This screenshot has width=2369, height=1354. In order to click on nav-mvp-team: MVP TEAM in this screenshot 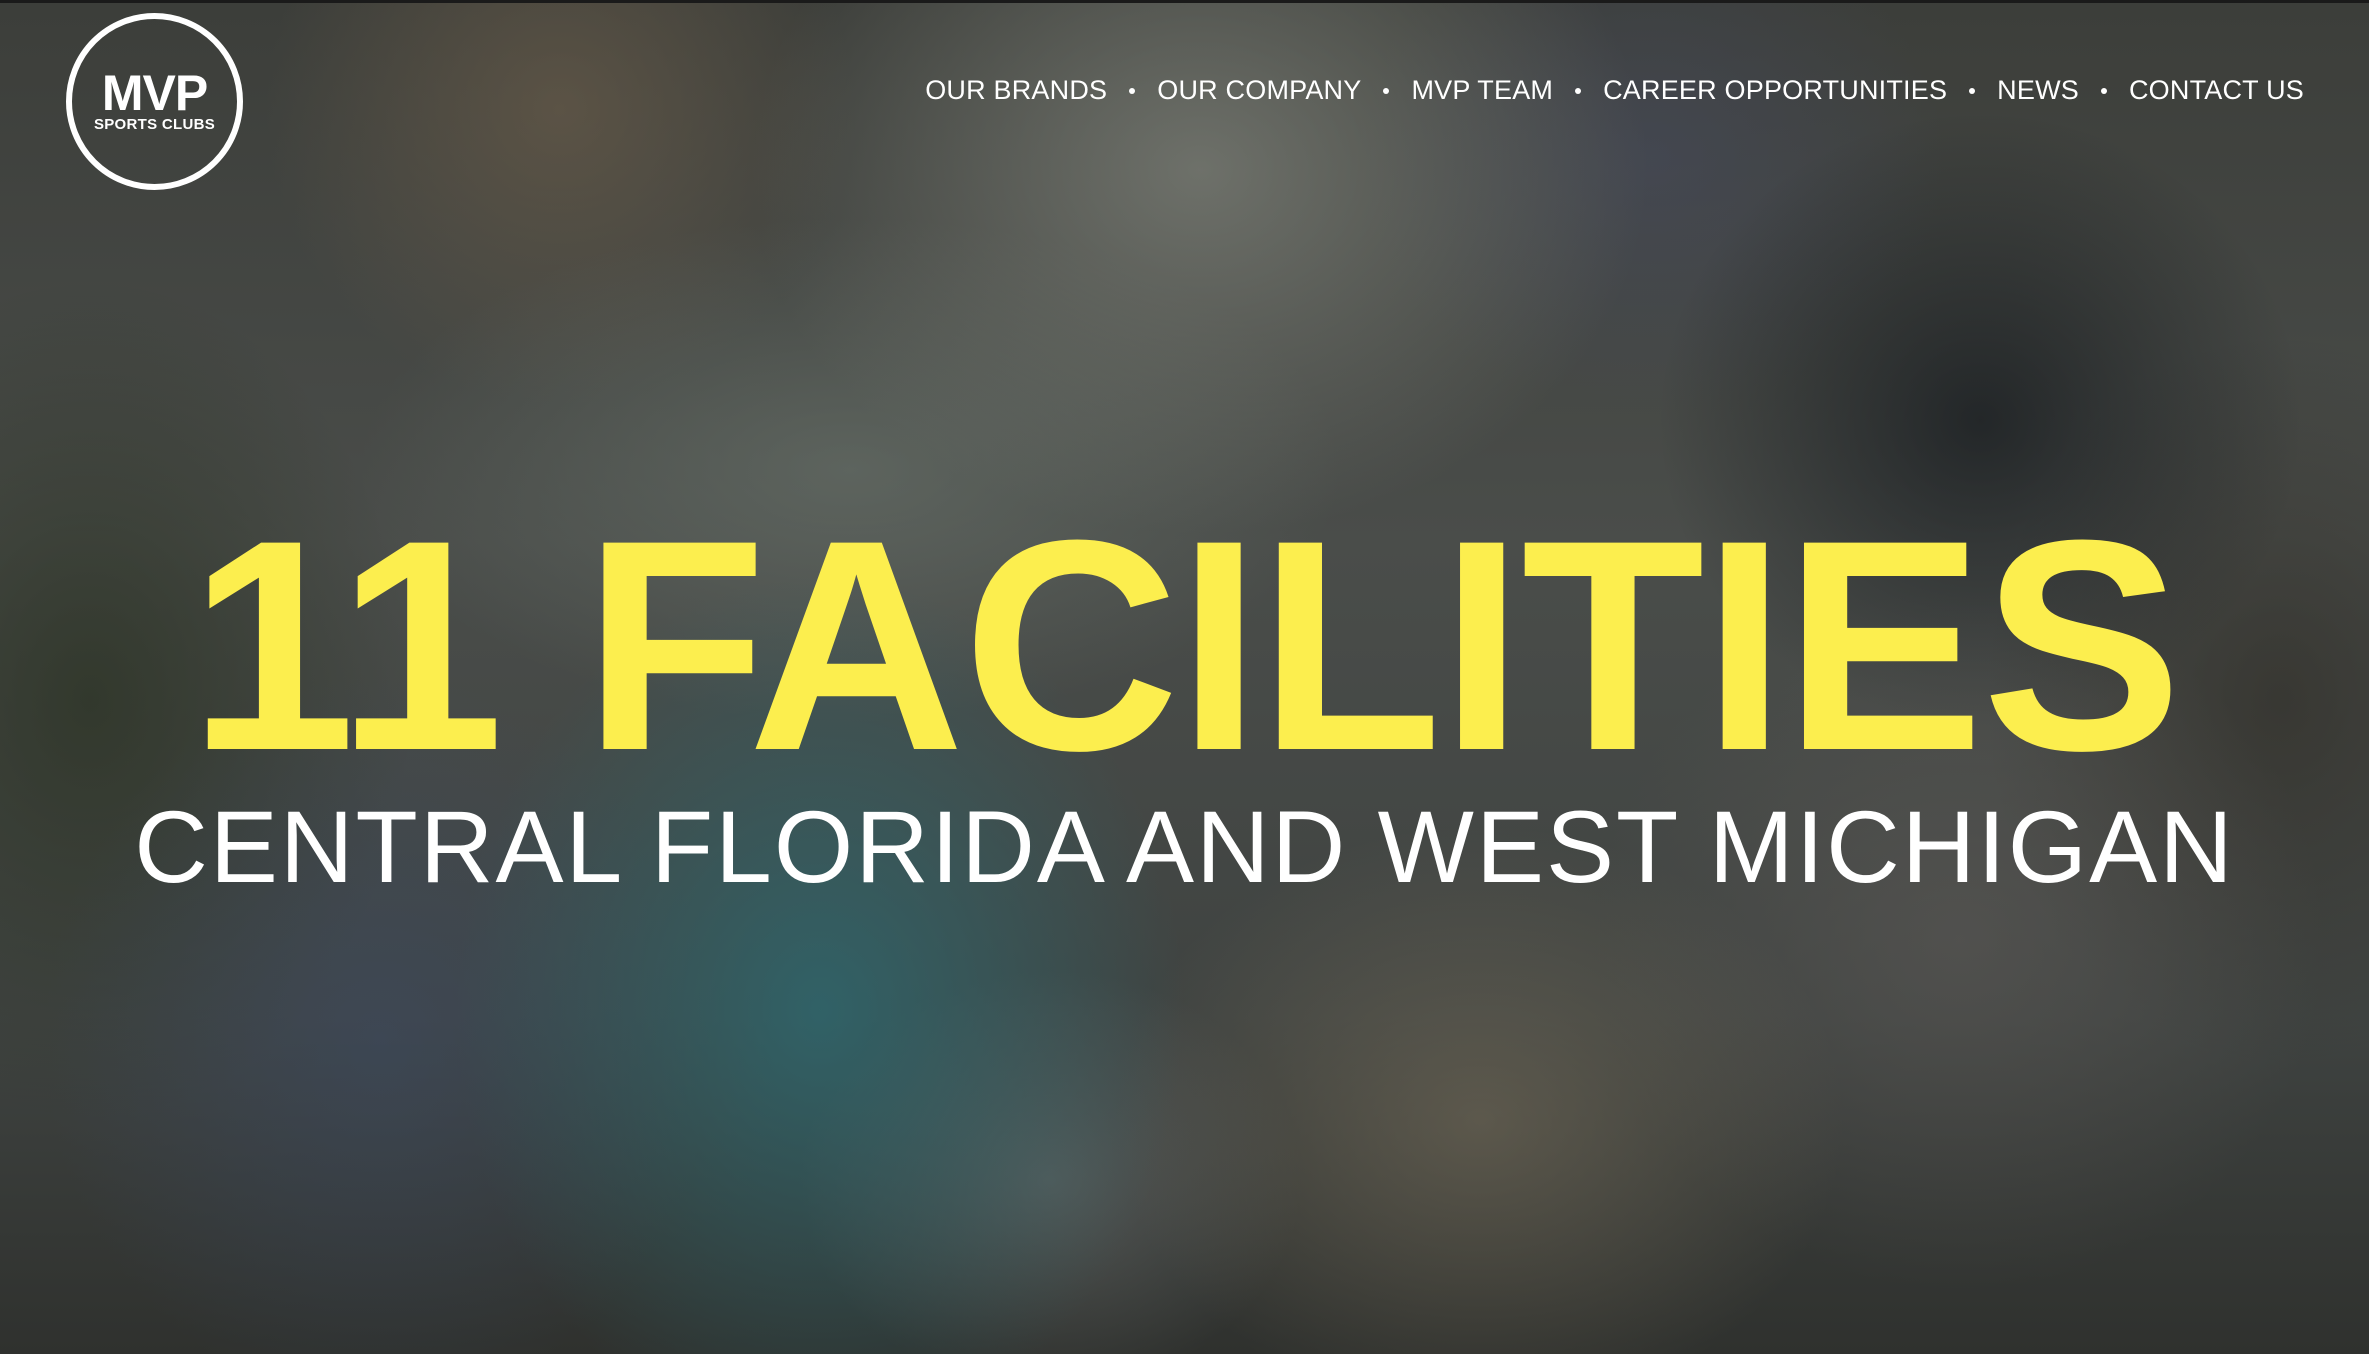, I will do `click(1482, 90)`.